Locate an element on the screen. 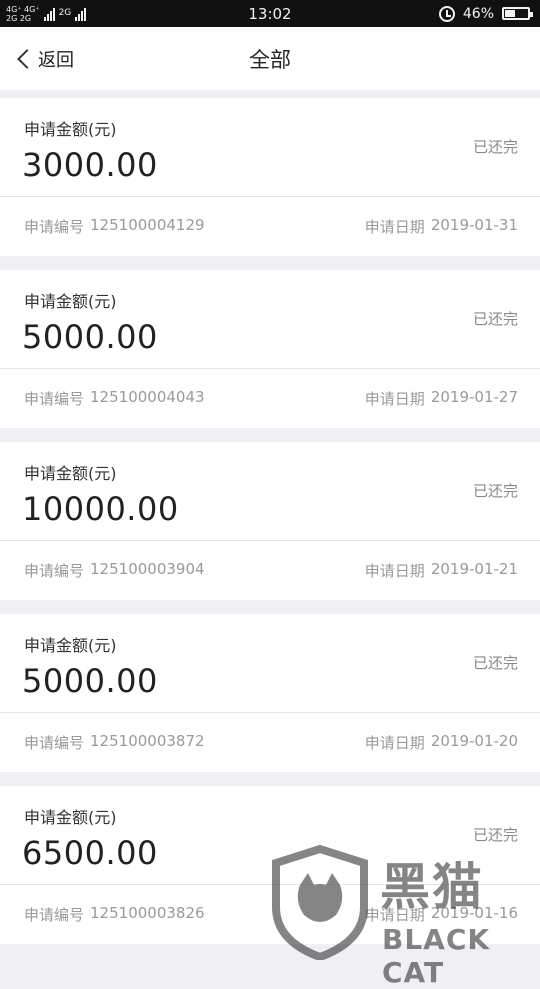 The height and width of the screenshot is (989, 540). network-type-top: 4G⁺ 4G⁺ is located at coordinates (23, 9).